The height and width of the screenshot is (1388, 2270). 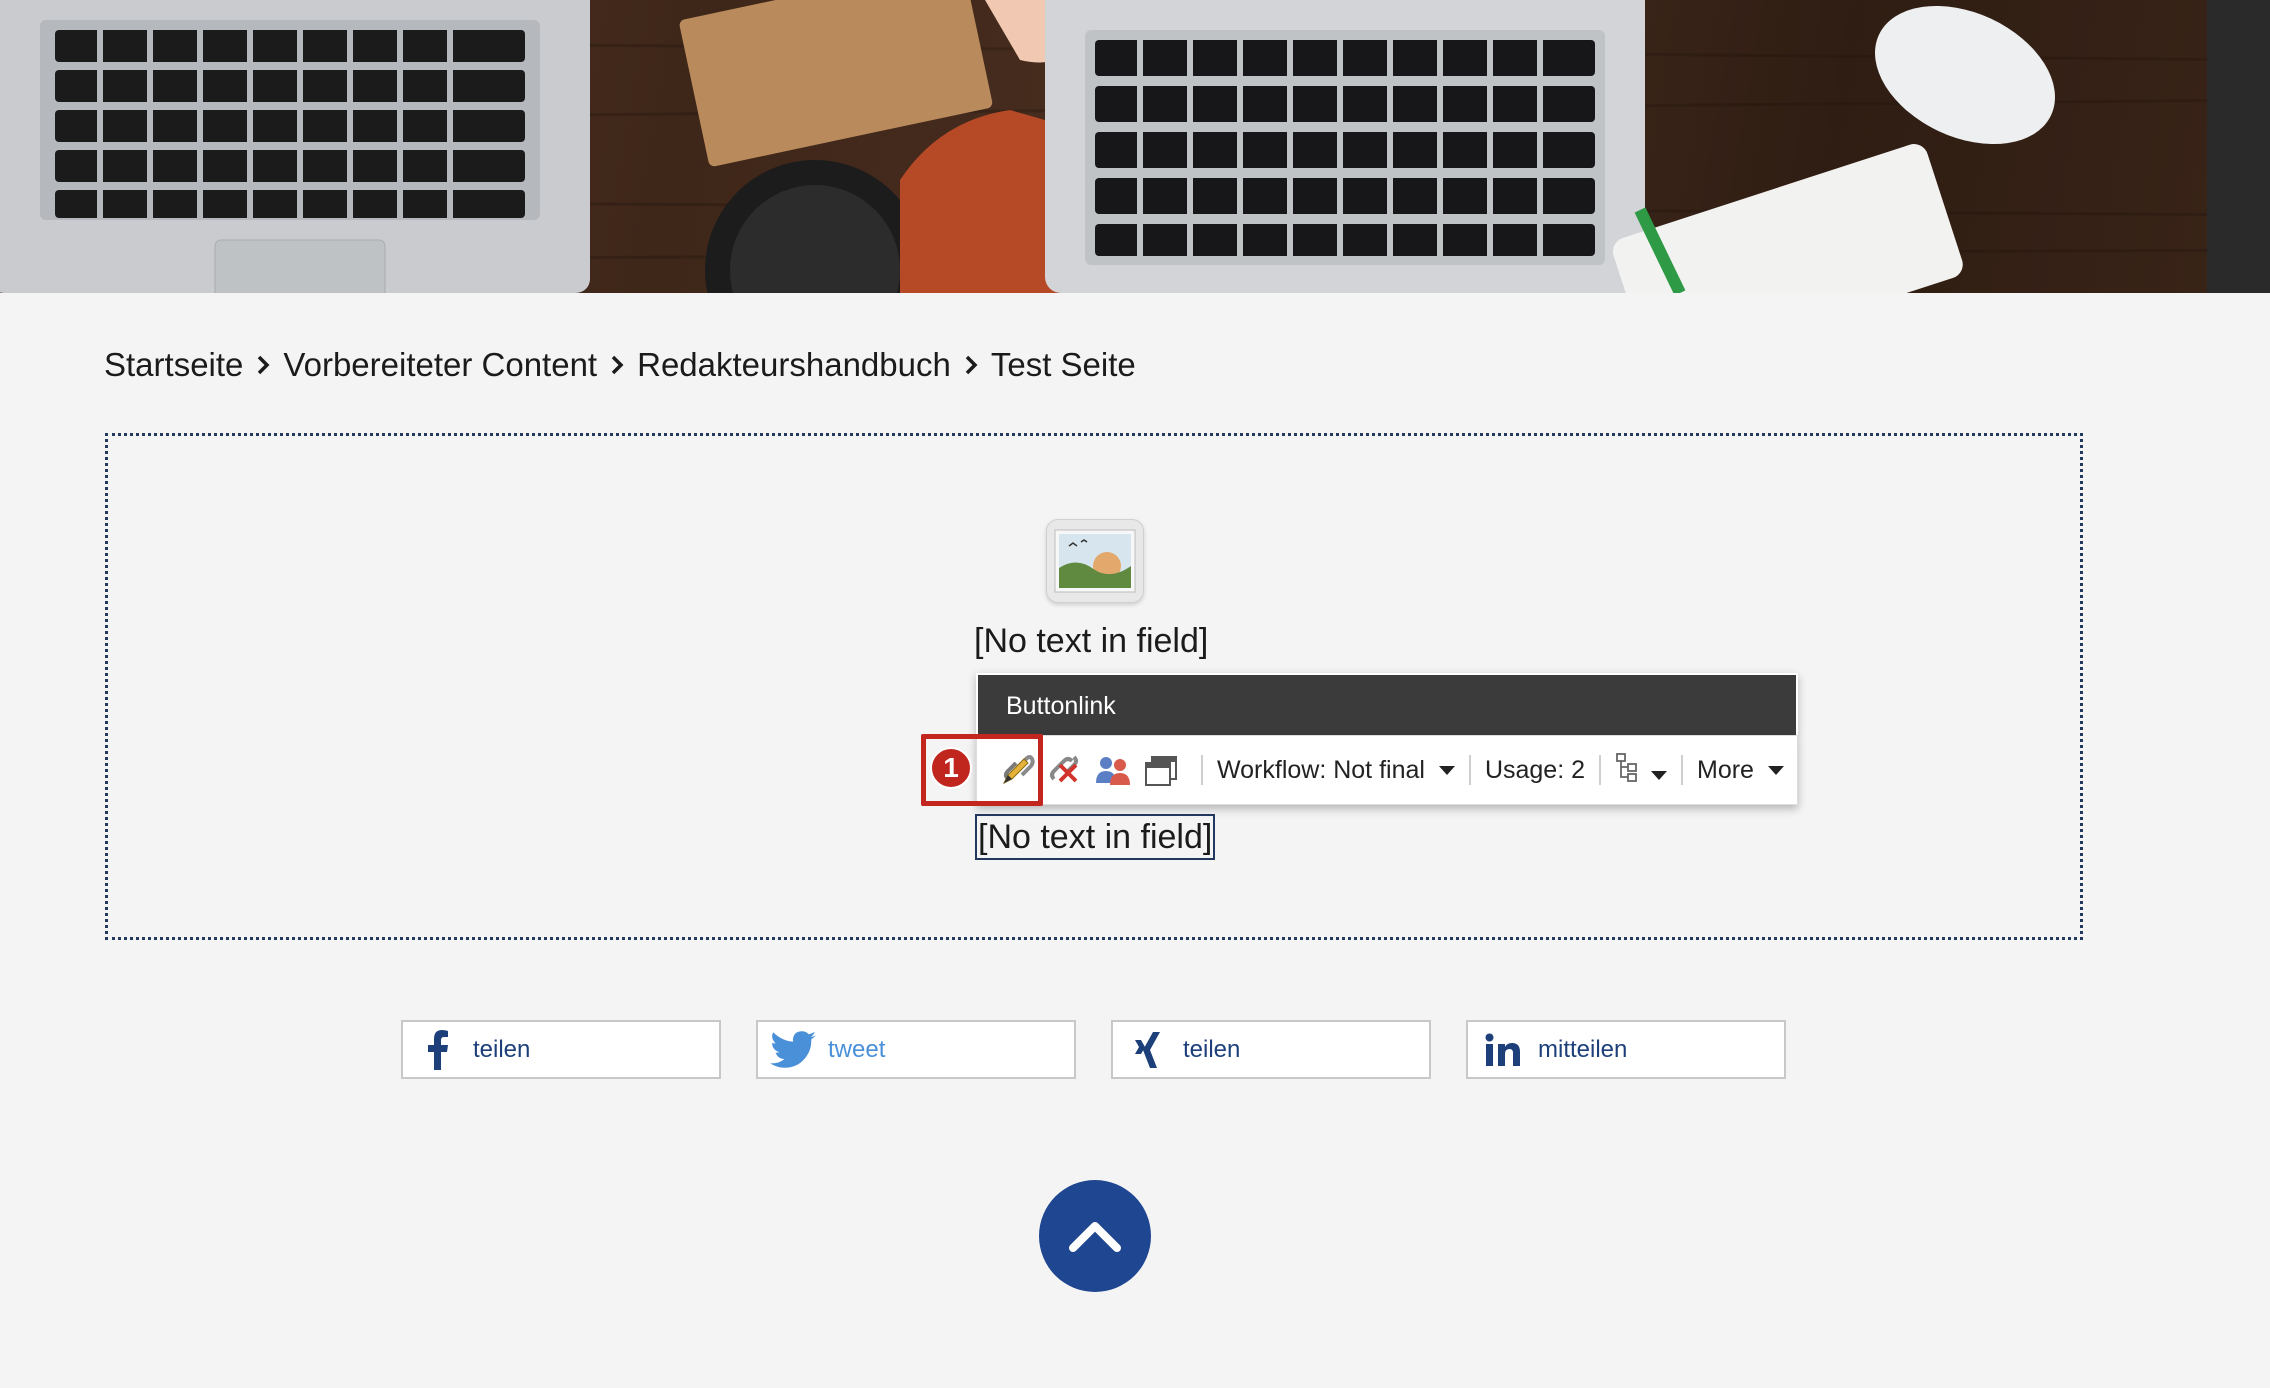 What do you see at coordinates (1148, 1049) in the screenshot?
I see `xing-icon` at bounding box center [1148, 1049].